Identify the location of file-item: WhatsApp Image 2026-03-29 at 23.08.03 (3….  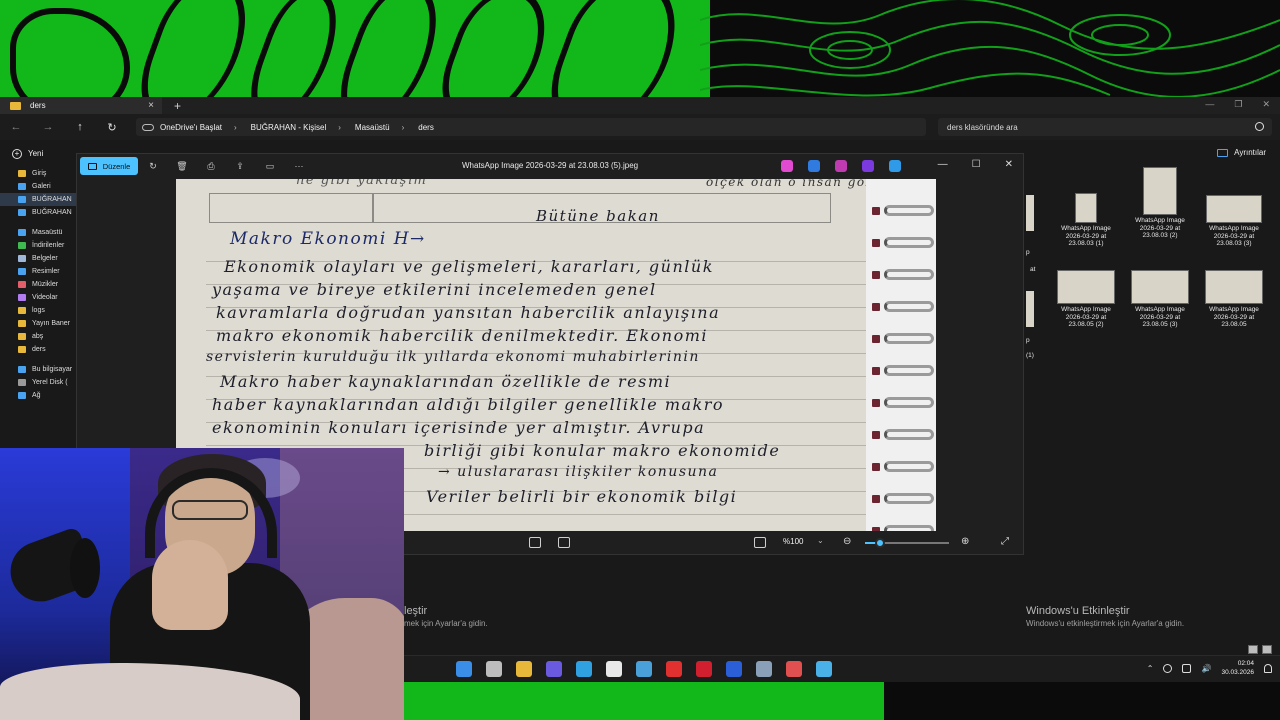
(1234, 217).